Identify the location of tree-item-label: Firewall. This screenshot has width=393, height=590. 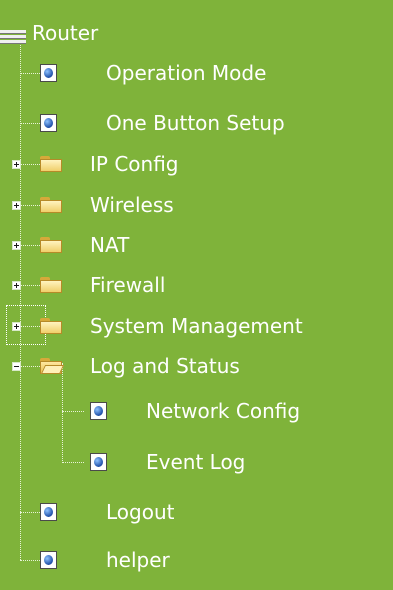
(128, 285).